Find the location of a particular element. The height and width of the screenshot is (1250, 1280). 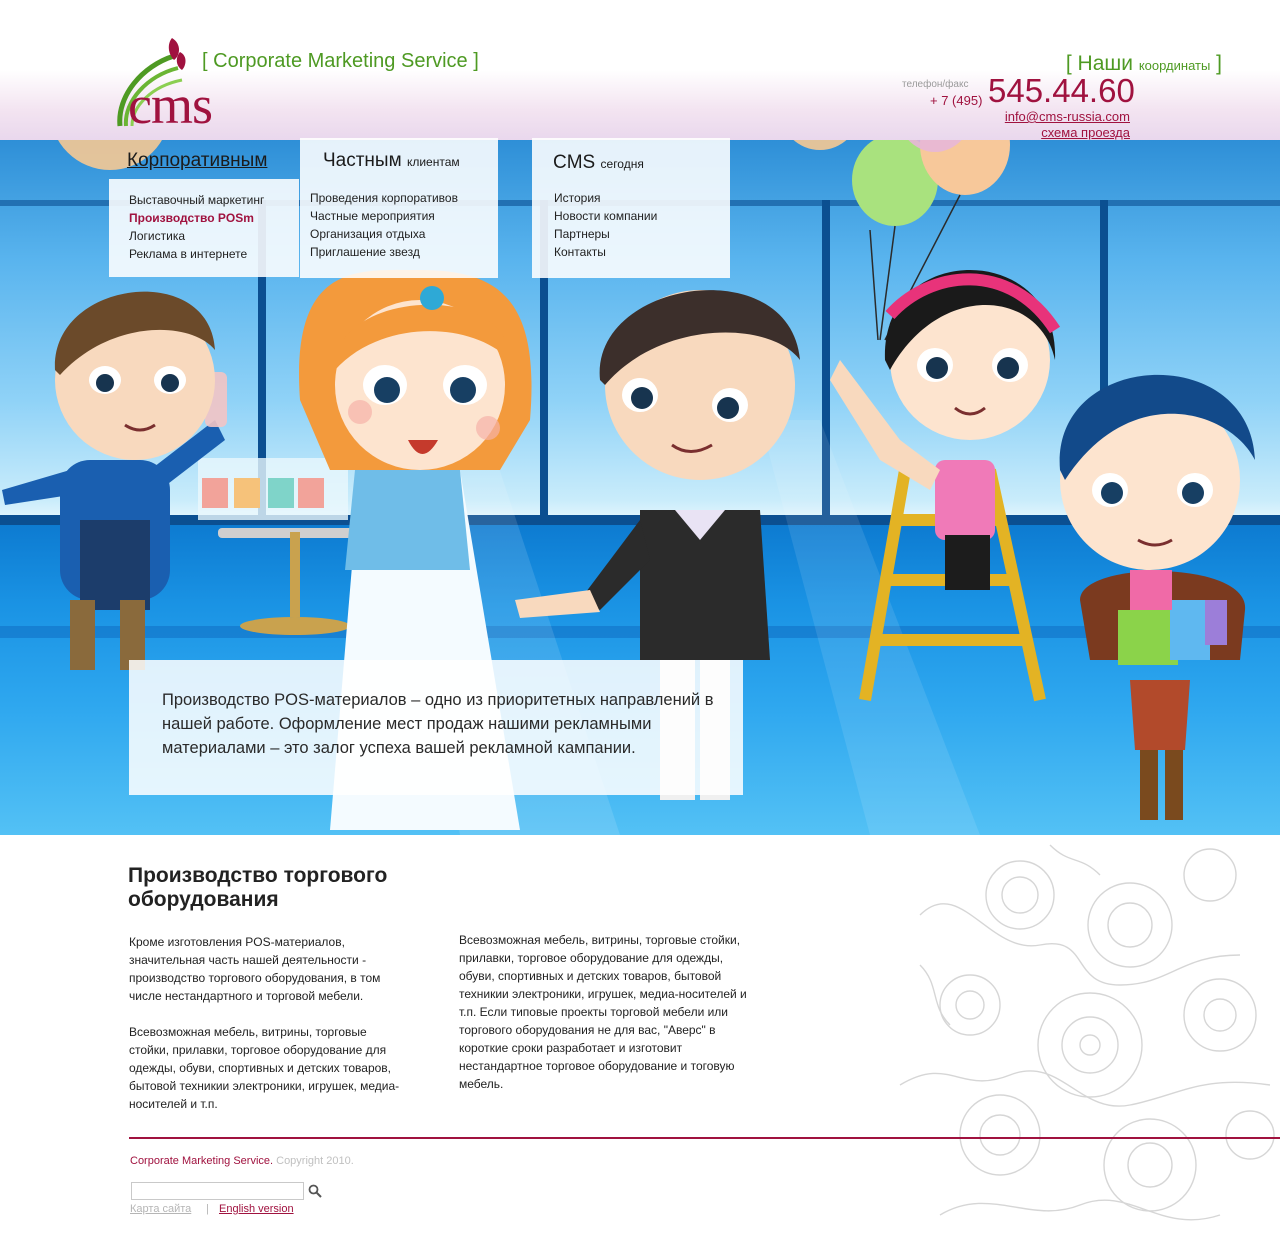

copyright-company: Corporate Marketing Service. is located at coordinates (202, 1161).